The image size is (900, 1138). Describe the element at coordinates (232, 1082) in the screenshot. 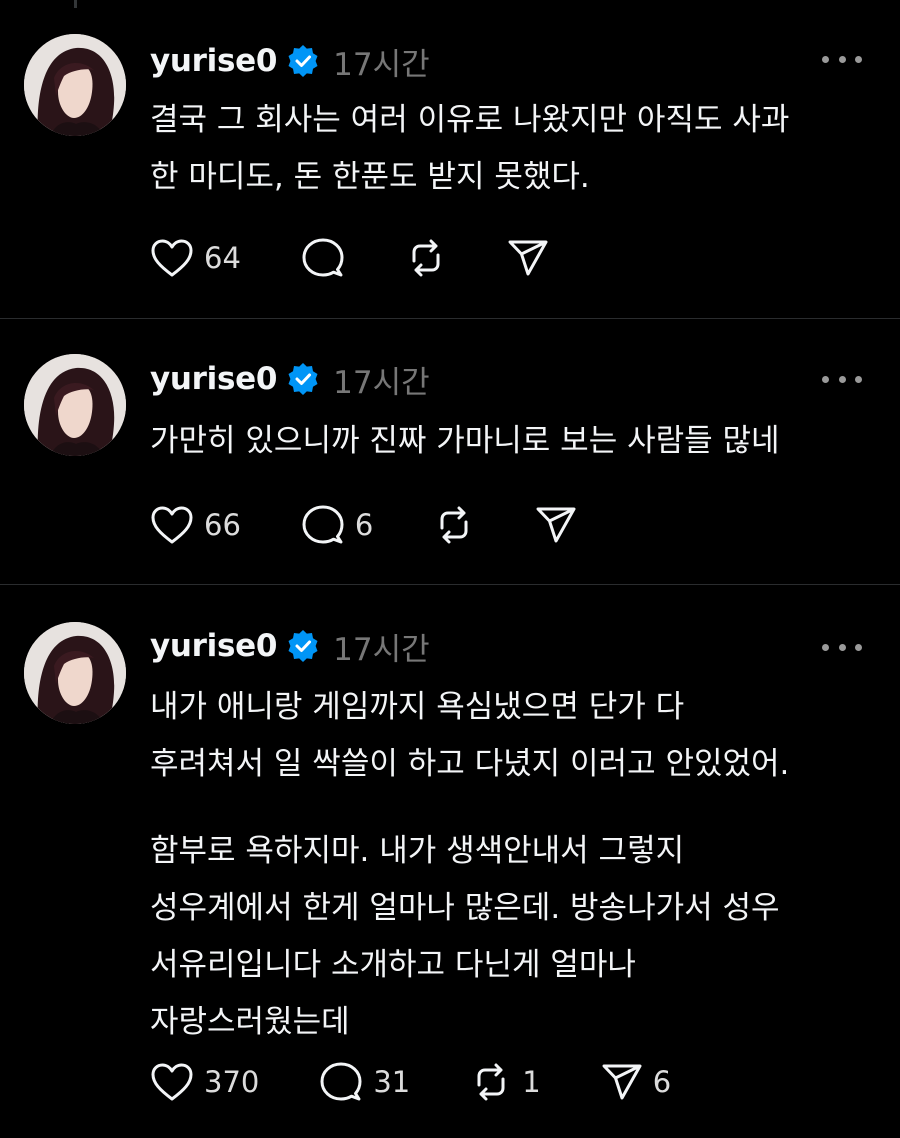

I see `like-count: 370` at that location.